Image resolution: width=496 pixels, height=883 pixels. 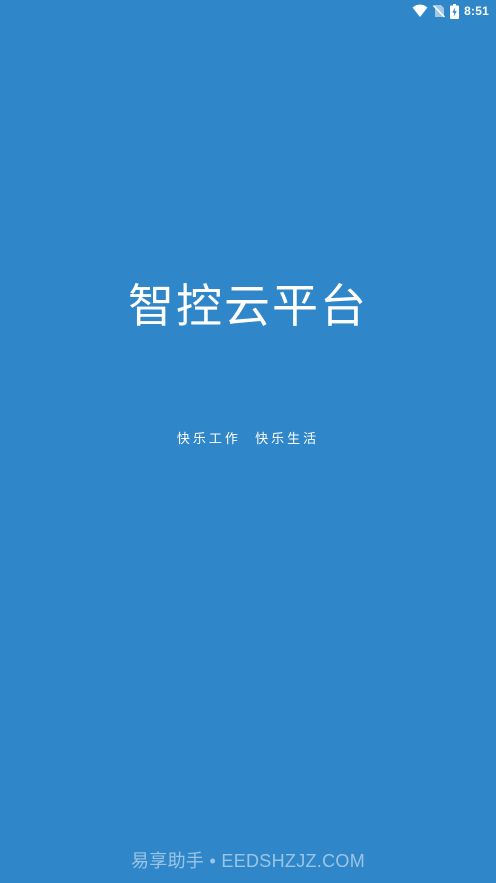 What do you see at coordinates (476, 11) in the screenshot?
I see `status-time: 8:51` at bounding box center [476, 11].